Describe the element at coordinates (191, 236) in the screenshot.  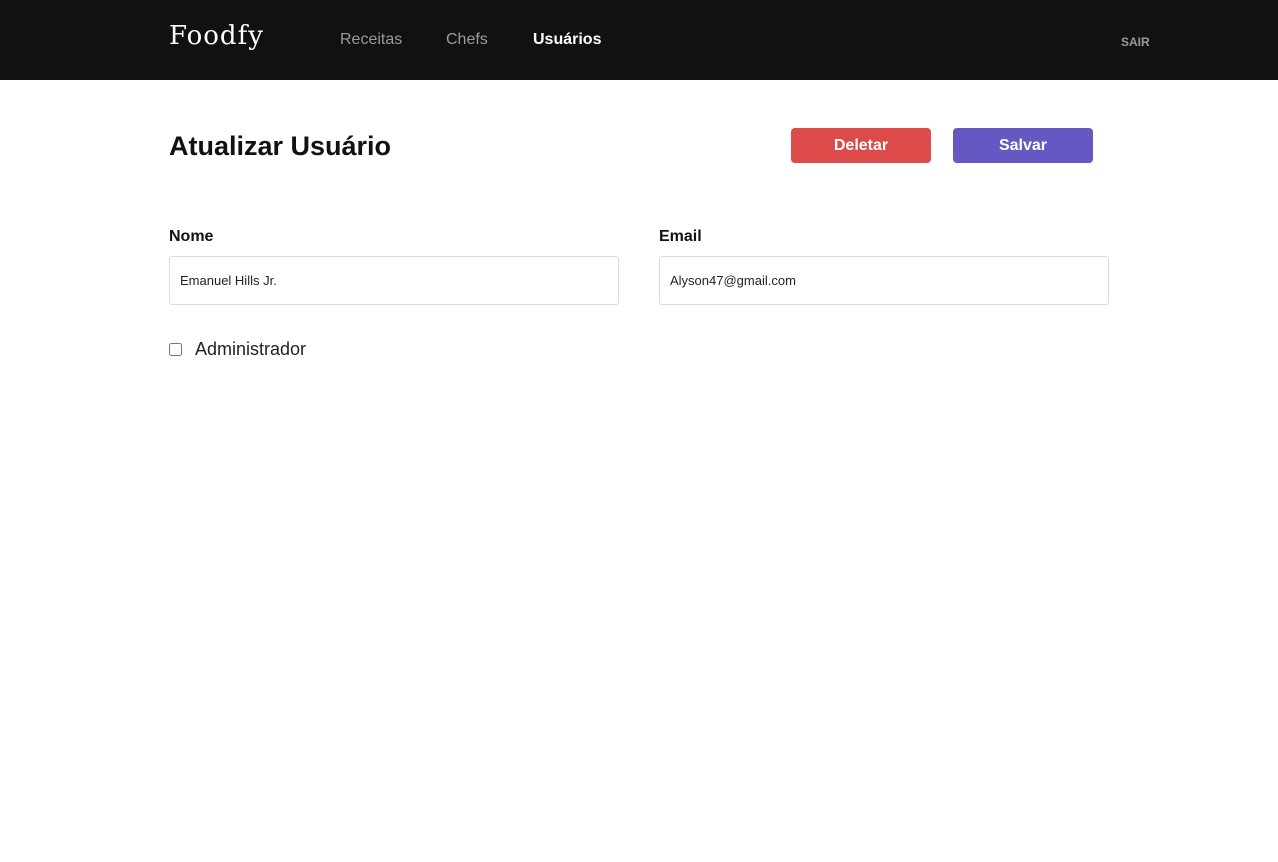
I see `name-label: Nome` at that location.